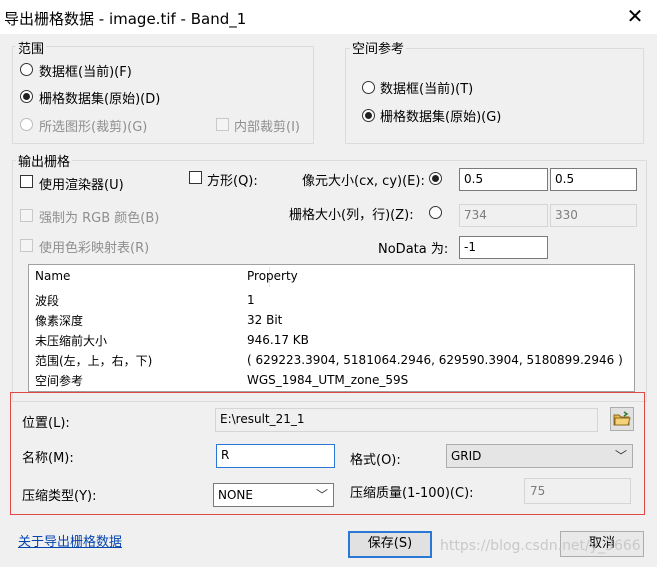 The width and height of the screenshot is (657, 567). Describe the element at coordinates (71, 341) in the screenshot. I see `property-name: 未压缩前大小` at that location.